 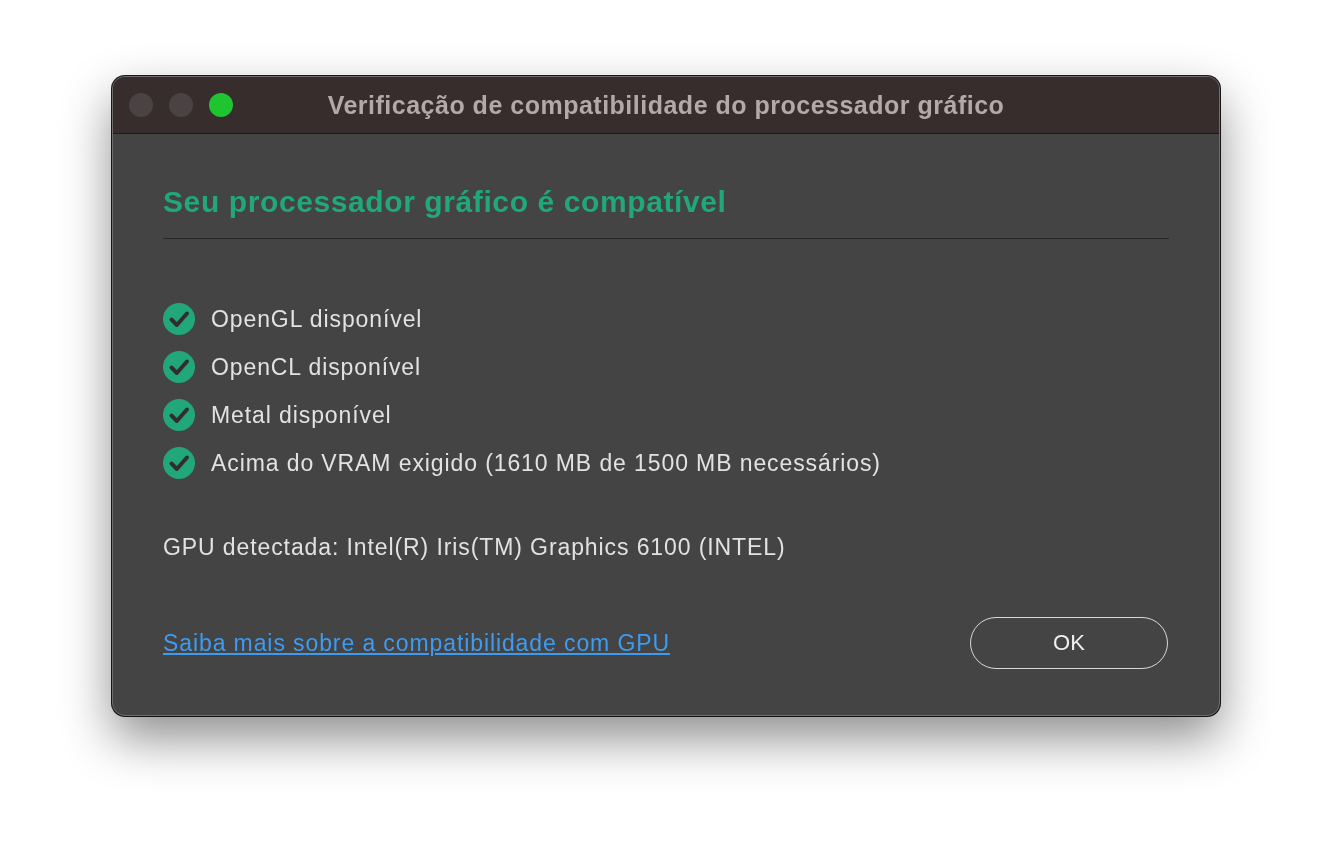 What do you see at coordinates (474, 547) in the screenshot?
I see `gpu-info-text: GPU detectada: Intel(R) Iris(TM) Graphics 6100 (INTEL)` at bounding box center [474, 547].